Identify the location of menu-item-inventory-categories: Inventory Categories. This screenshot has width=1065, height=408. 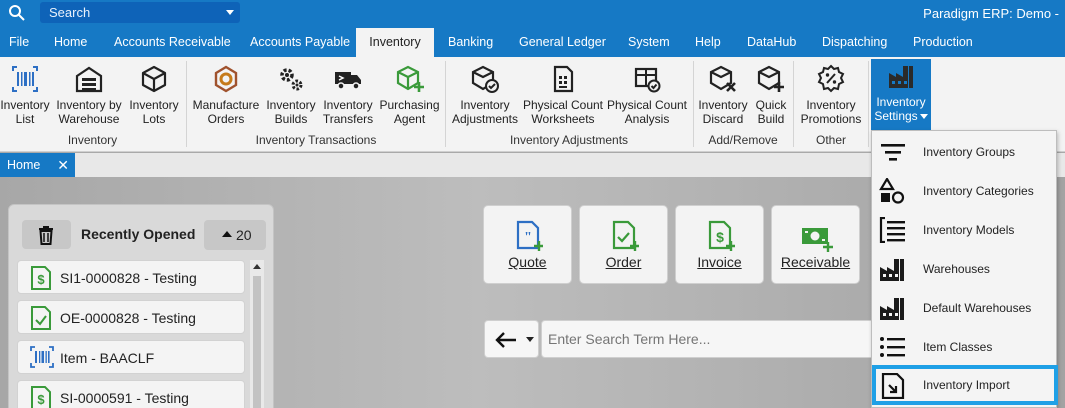
(965, 191).